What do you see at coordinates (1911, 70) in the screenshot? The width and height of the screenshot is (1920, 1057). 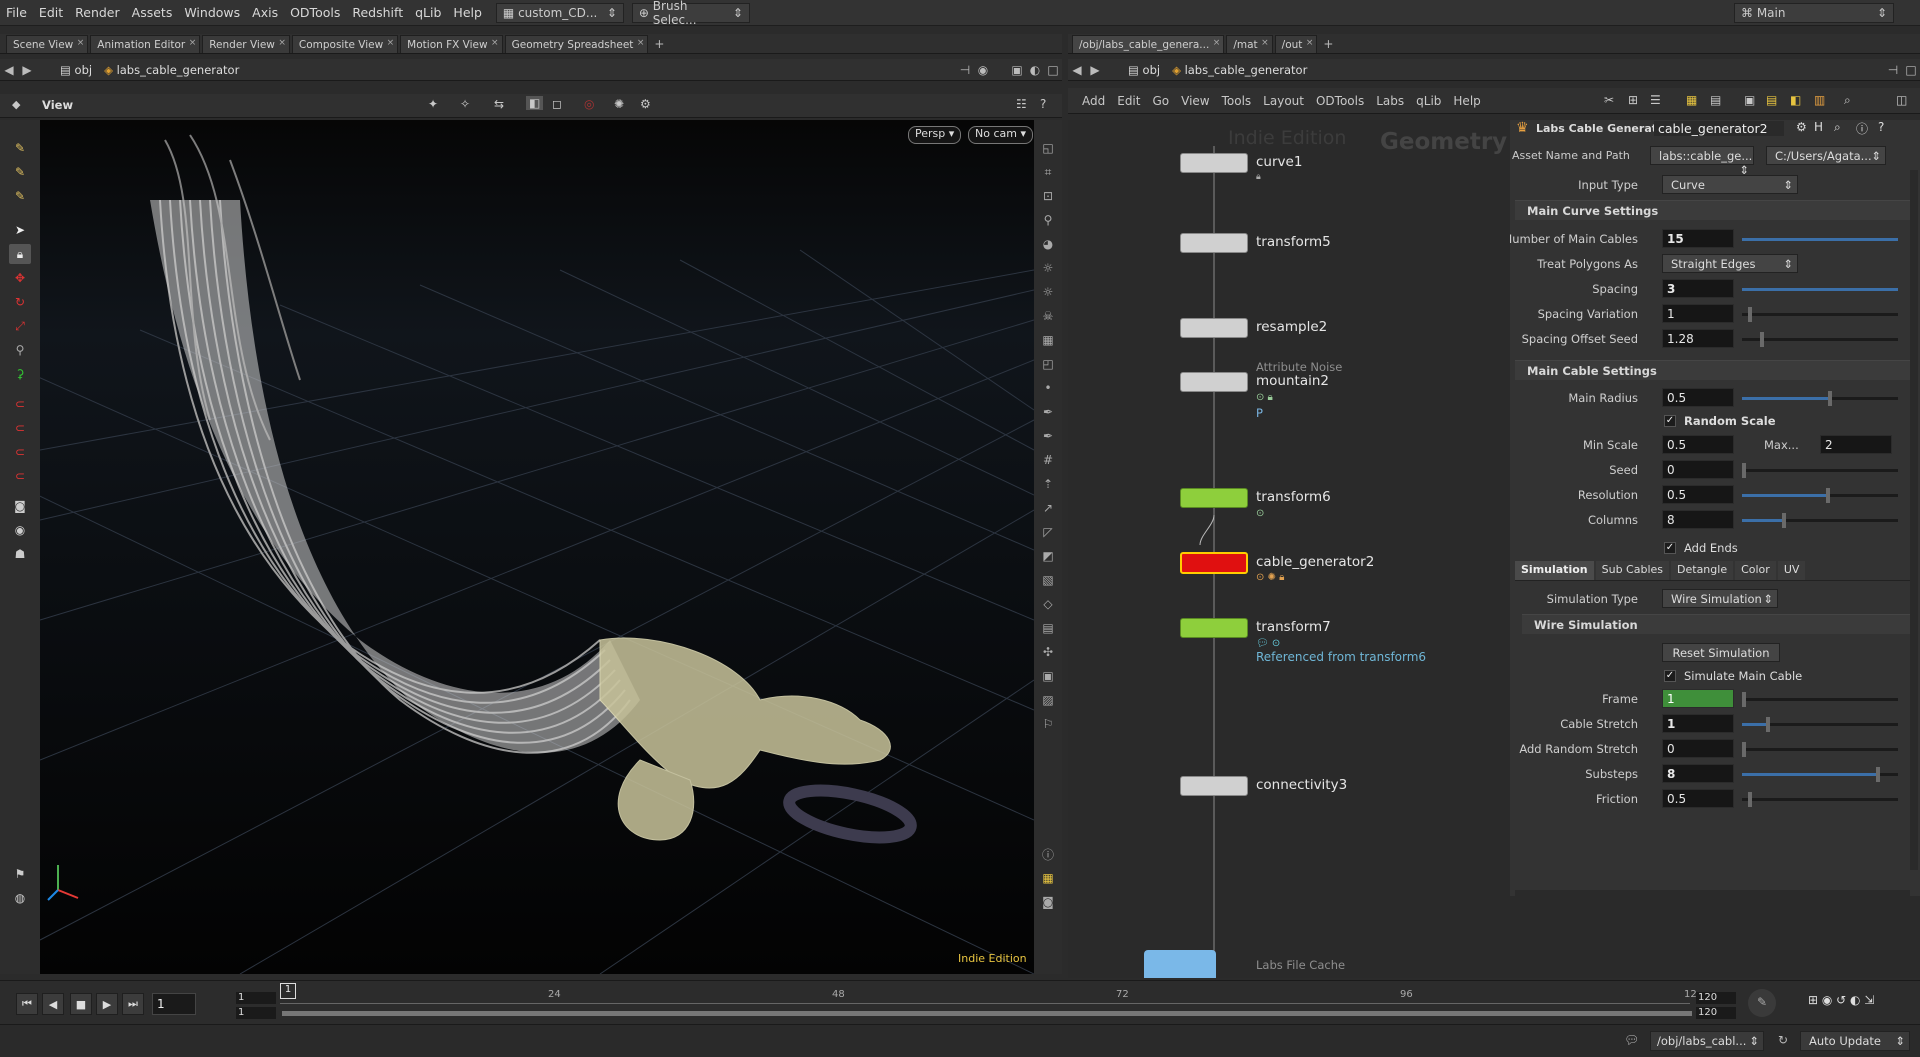 I see `maximize-icon: □` at bounding box center [1911, 70].